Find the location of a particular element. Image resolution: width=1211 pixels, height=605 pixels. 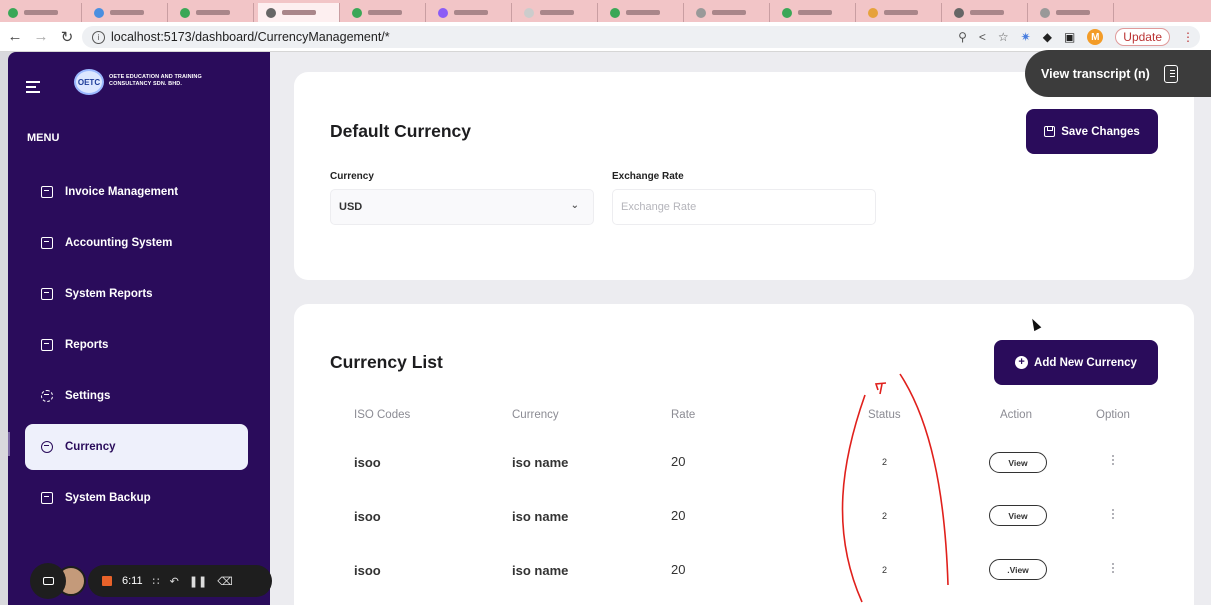

globe-icon is located at coordinates (47, 447).